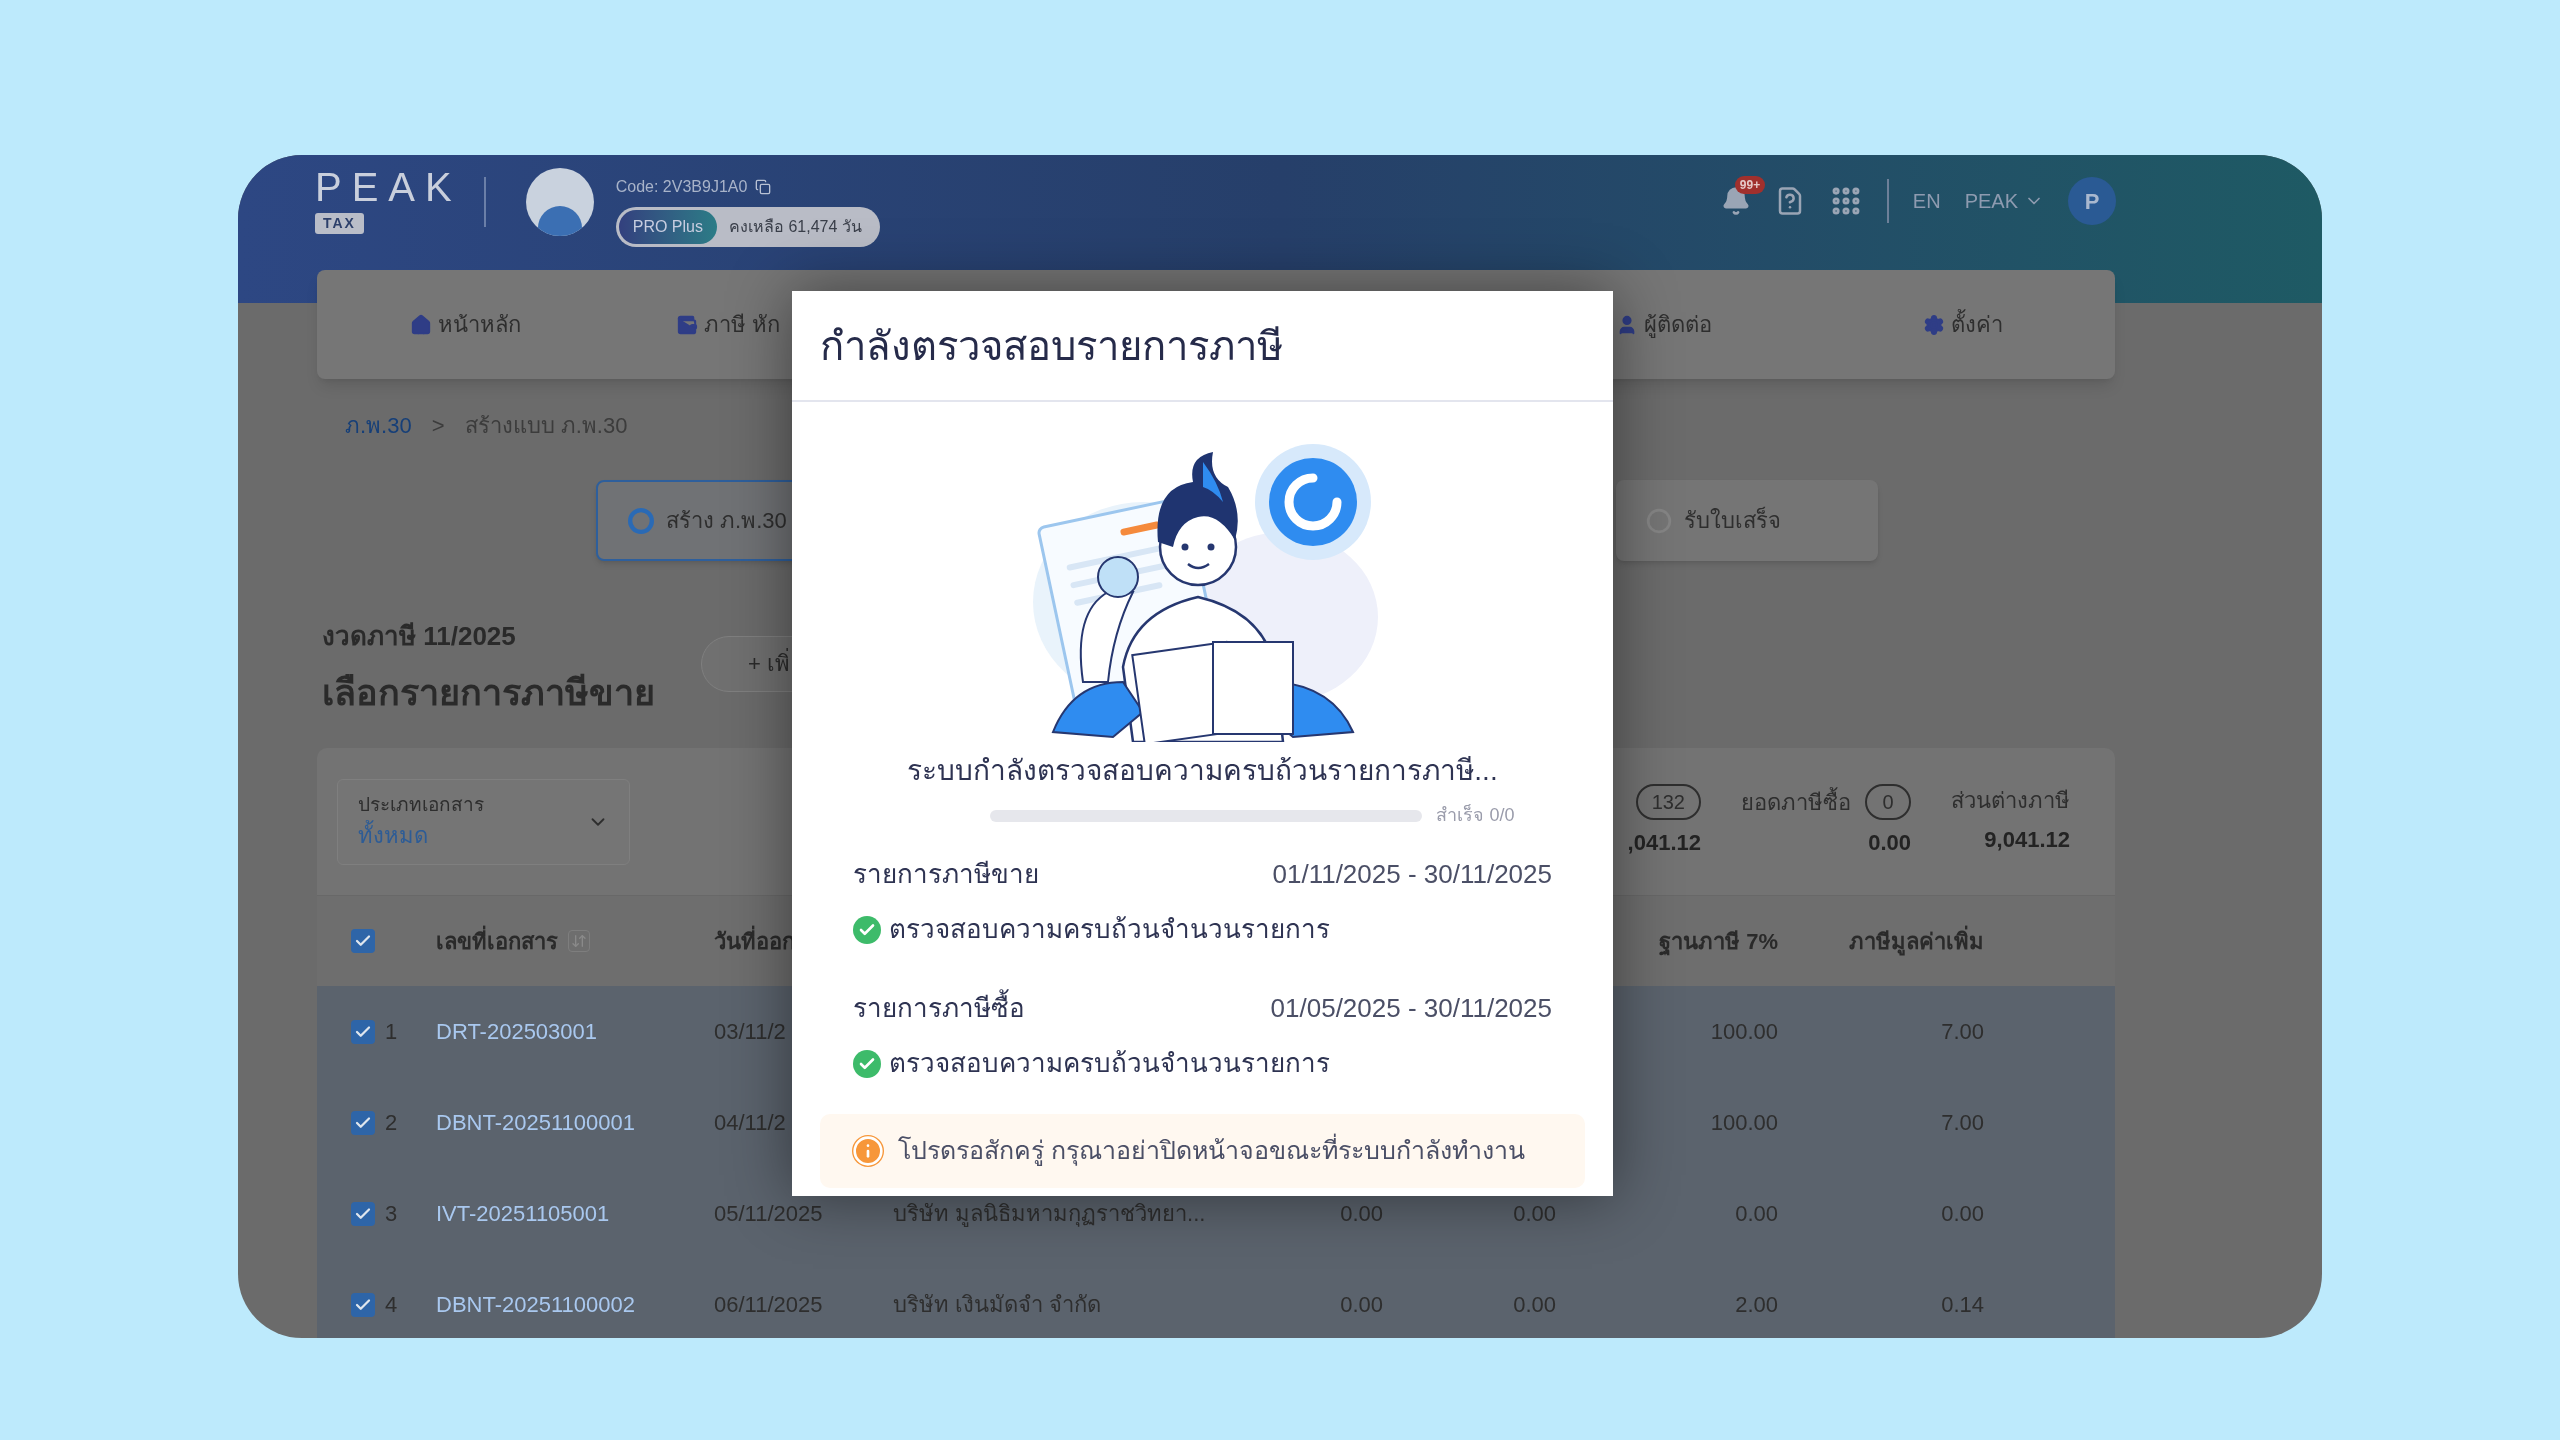 The width and height of the screenshot is (2560, 1440). What do you see at coordinates (1881, 941) in the screenshot?
I see `column-header: ภาษีมูลค่าเพิ่ม` at bounding box center [1881, 941].